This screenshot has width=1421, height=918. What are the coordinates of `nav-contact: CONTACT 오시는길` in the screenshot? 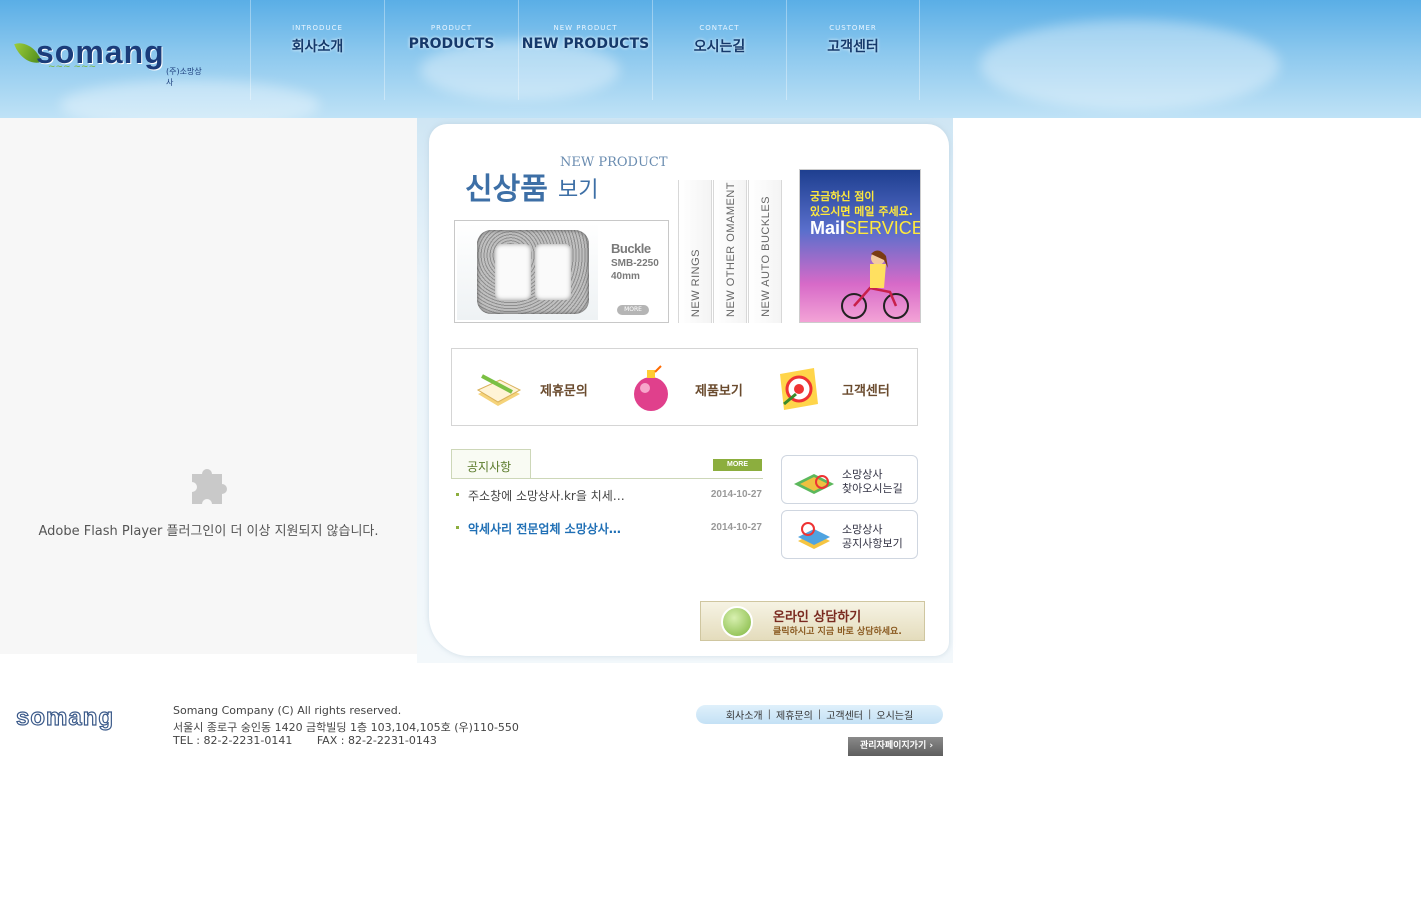 It's located at (719, 50).